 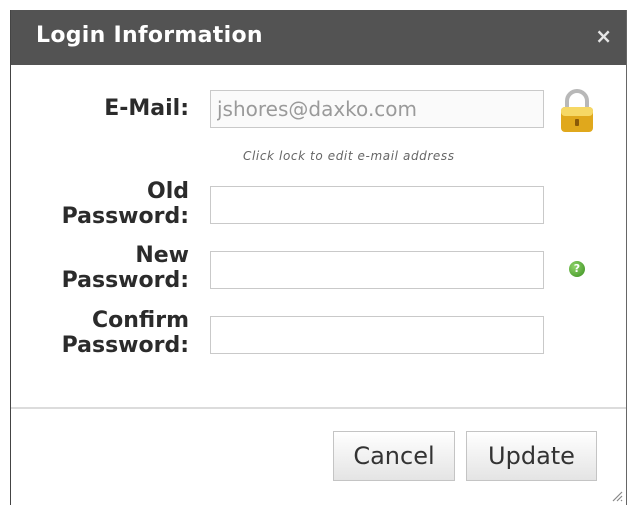 I want to click on old-password-label-line1: Old, so click(x=168, y=191).